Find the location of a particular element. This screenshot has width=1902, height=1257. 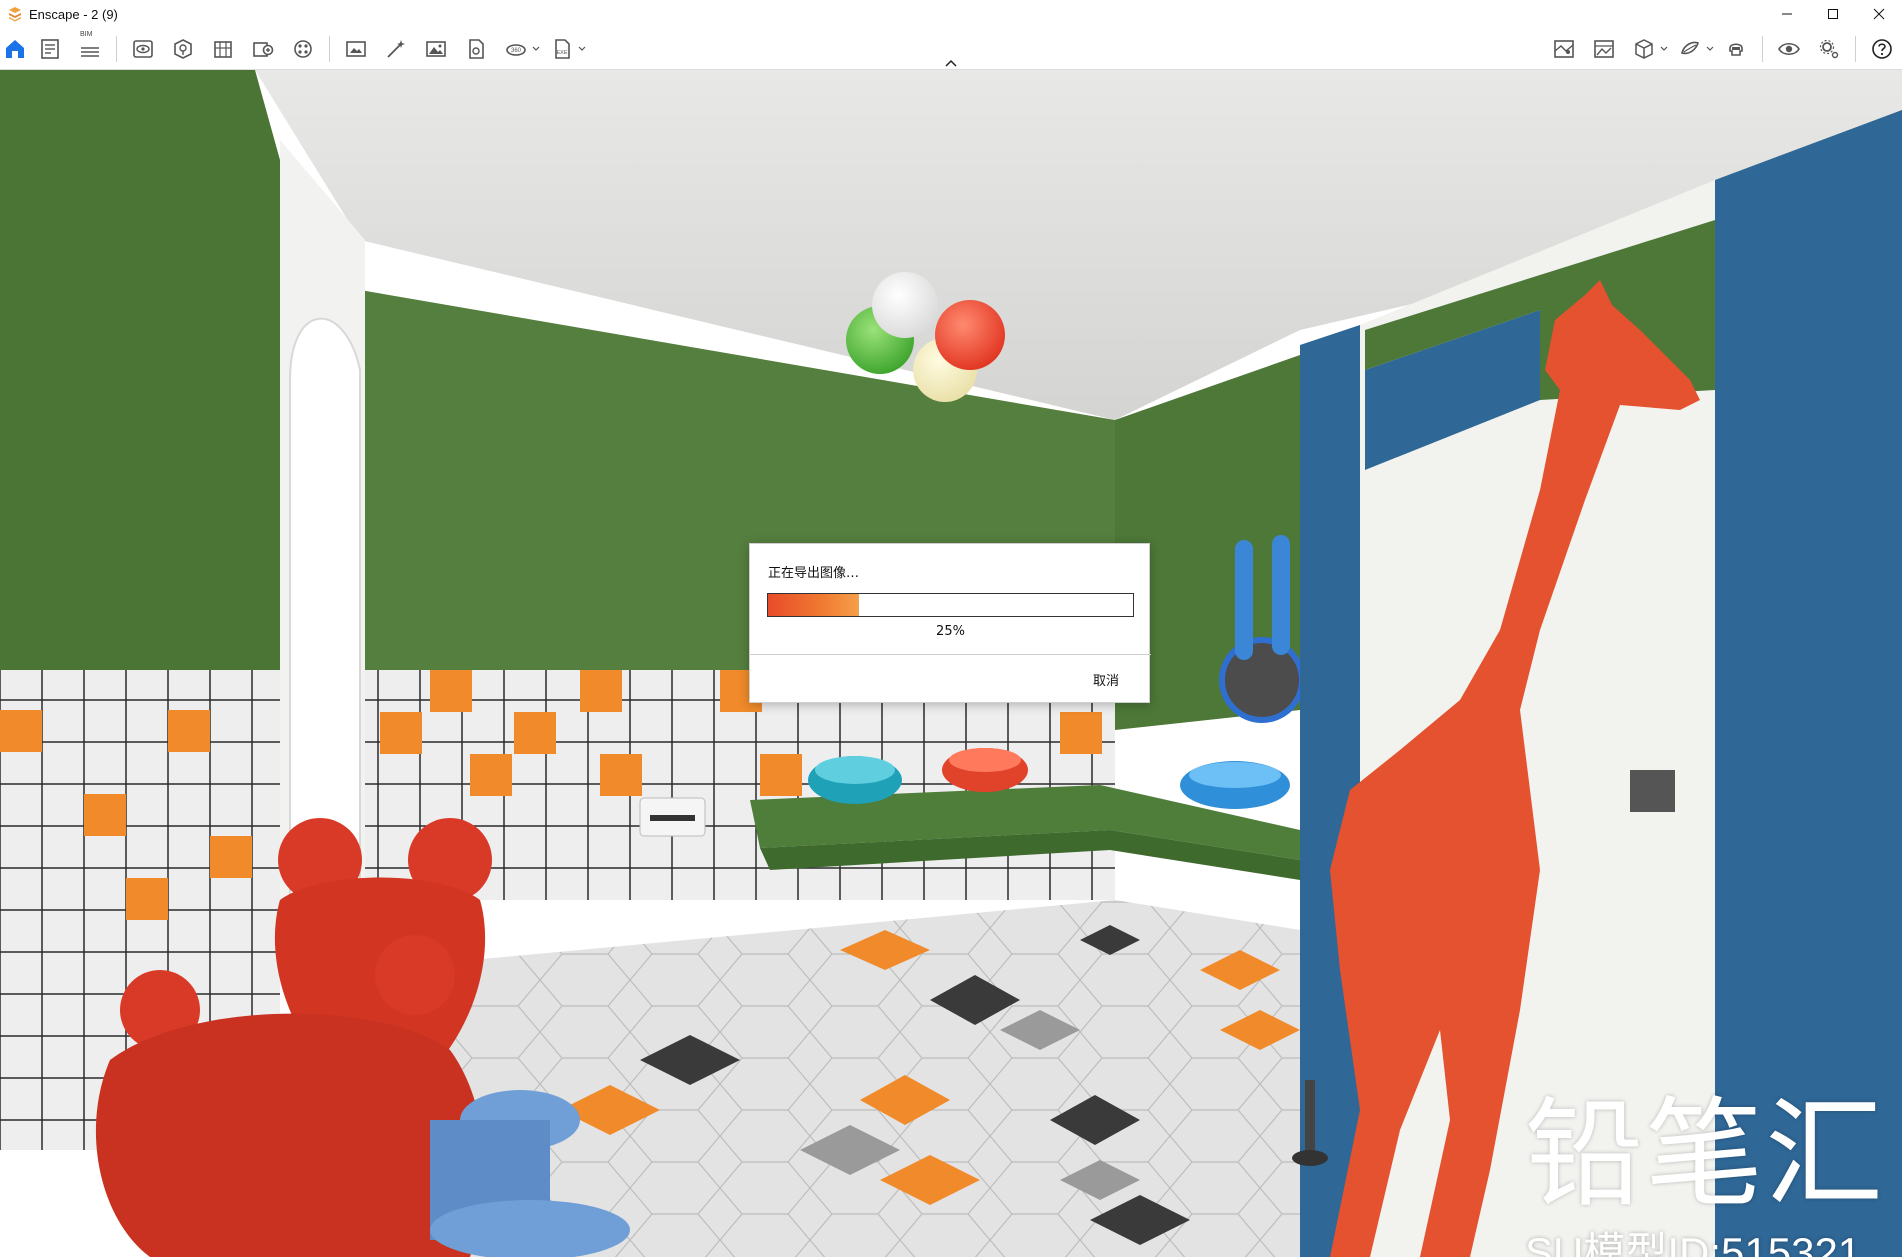

bim-label: BIM is located at coordinates (86, 34).